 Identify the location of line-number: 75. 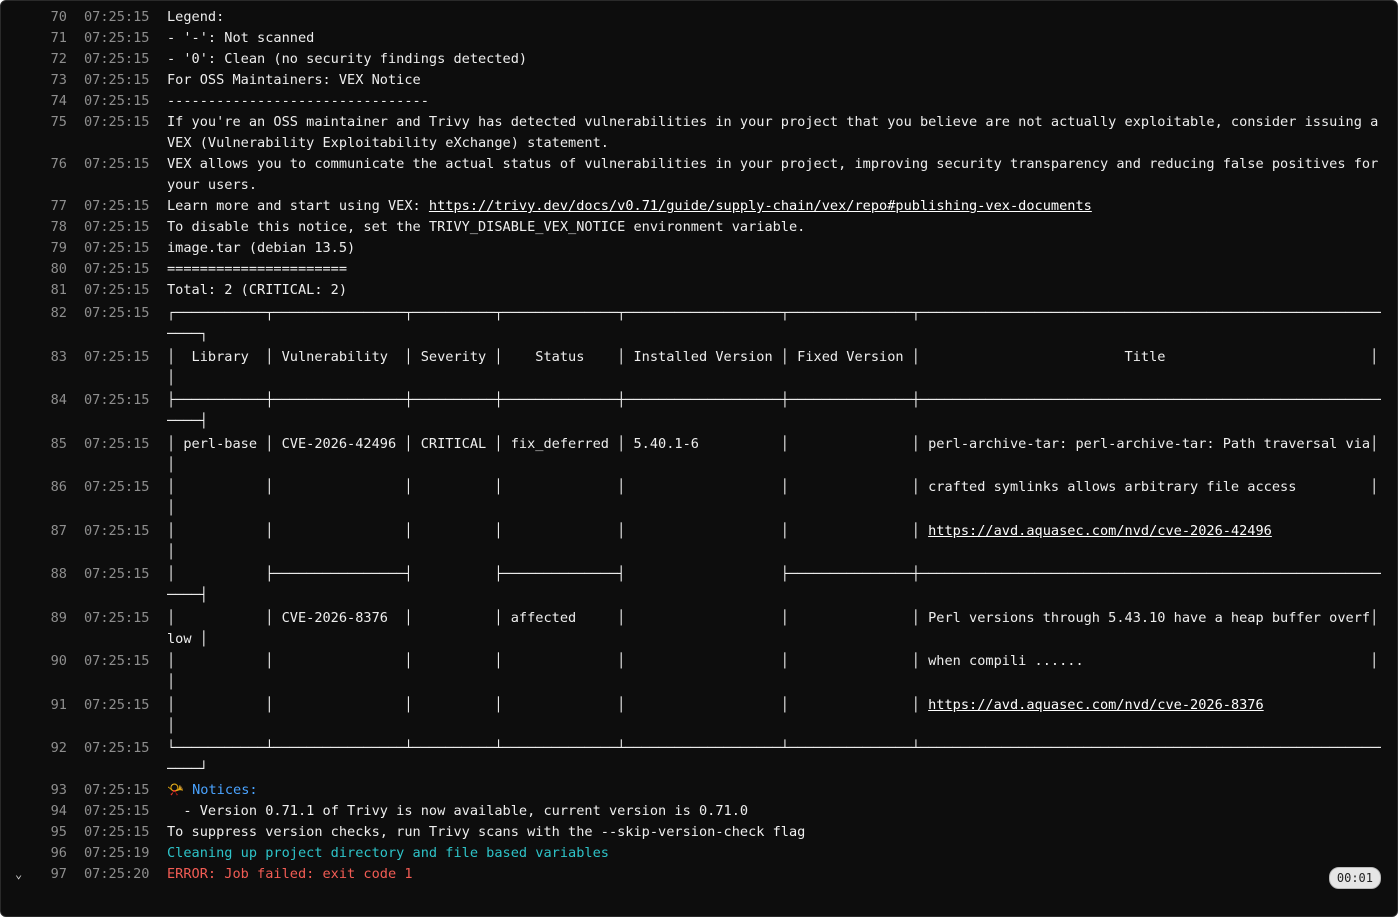
(34, 122).